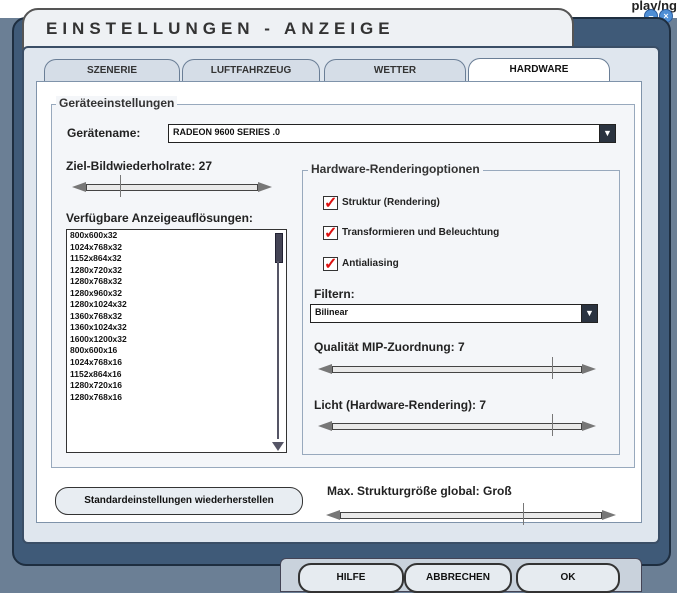 The width and height of the screenshot is (677, 593). Describe the element at coordinates (400, 405) in the screenshot. I see `light-label: Licht (Hardware-Rendering): 7` at that location.